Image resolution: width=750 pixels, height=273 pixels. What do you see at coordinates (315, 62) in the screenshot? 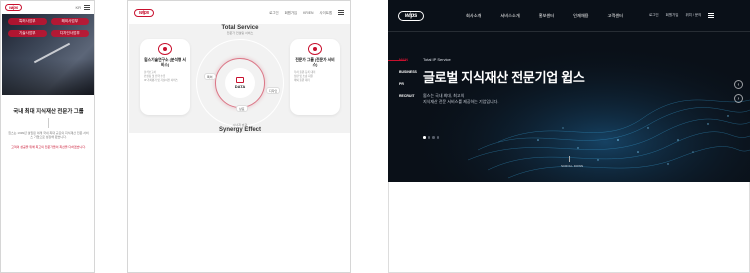
I see `card-title: 전문가 그룹 (전문가 서비스)` at bounding box center [315, 62].